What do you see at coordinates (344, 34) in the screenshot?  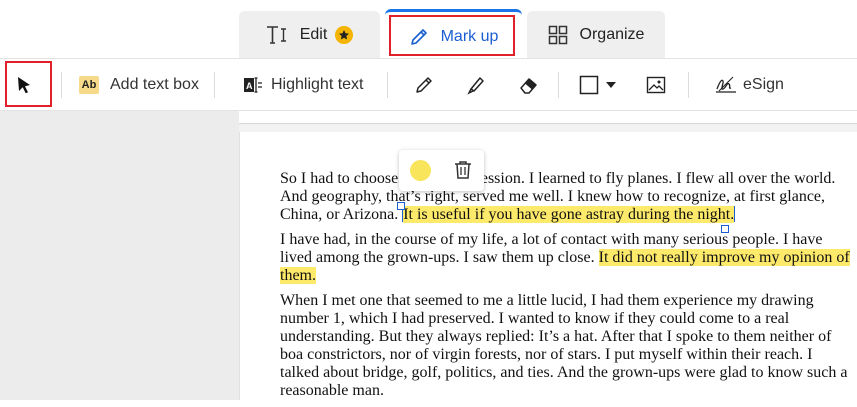 I see `premium-star-icon` at bounding box center [344, 34].